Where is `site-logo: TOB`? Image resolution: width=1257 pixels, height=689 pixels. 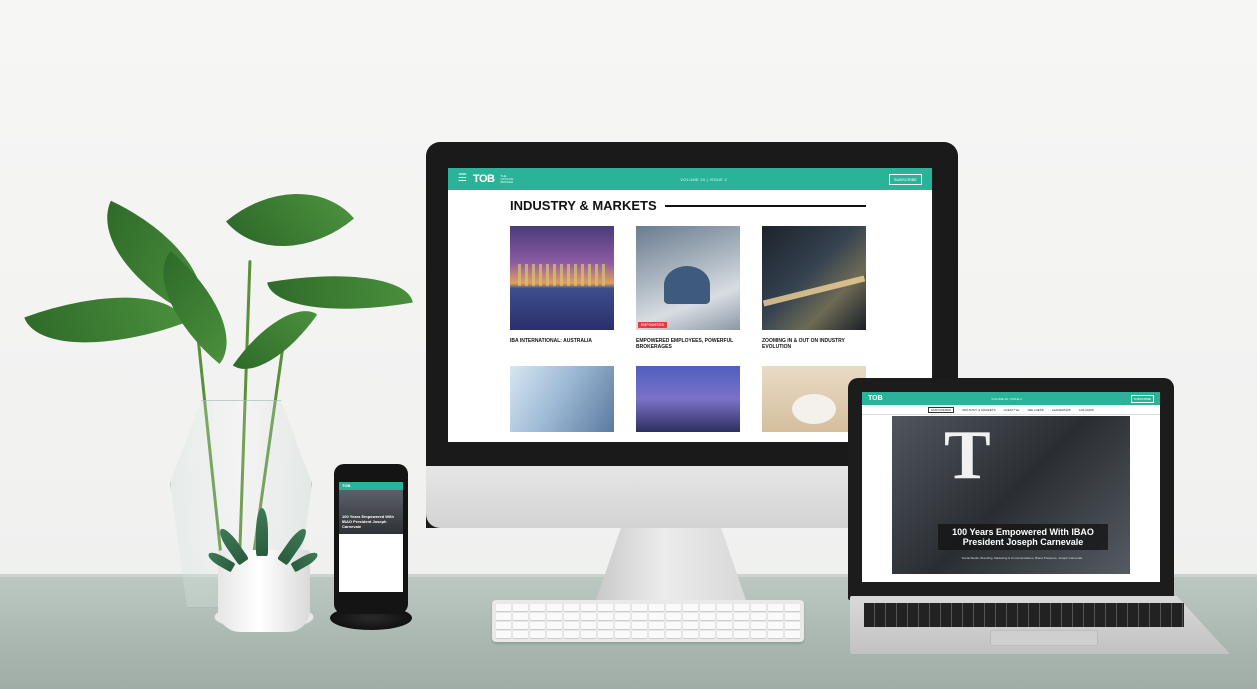 site-logo: TOB is located at coordinates (484, 179).